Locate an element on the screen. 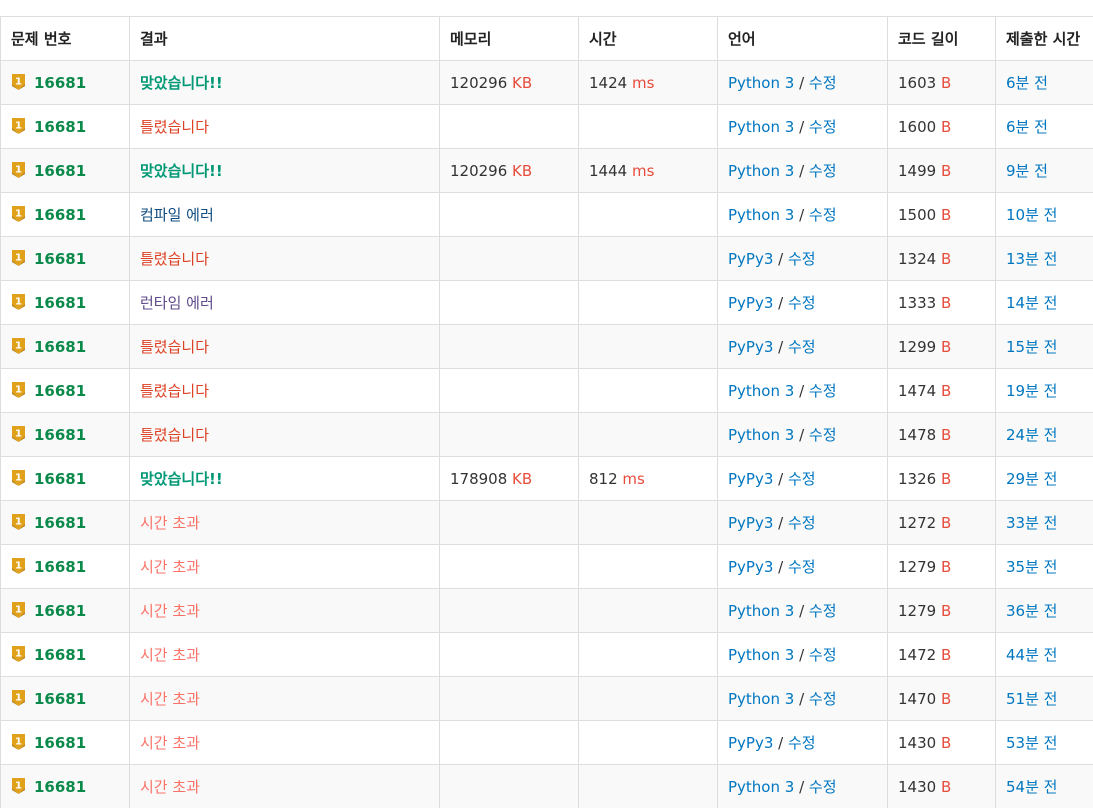  submitted-time-link: 35분 전 is located at coordinates (1031, 567).